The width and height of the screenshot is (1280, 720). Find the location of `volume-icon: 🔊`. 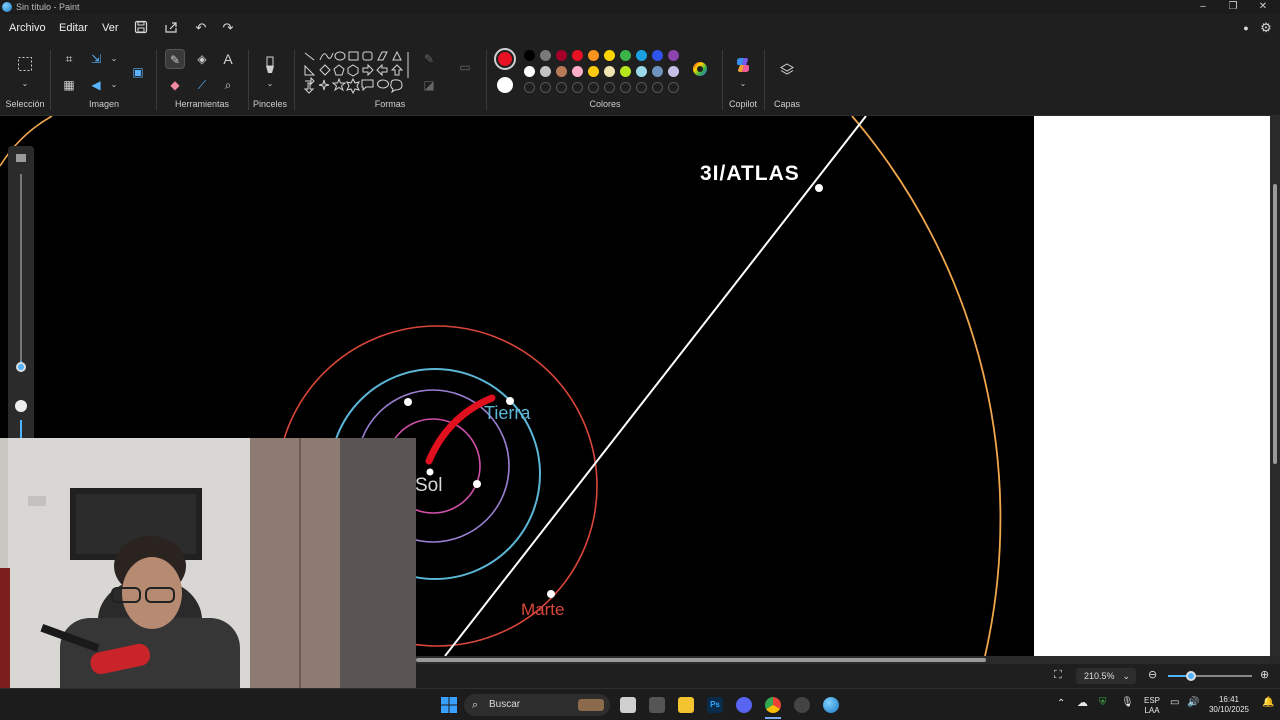

volume-icon: 🔊 is located at coordinates (1193, 703).